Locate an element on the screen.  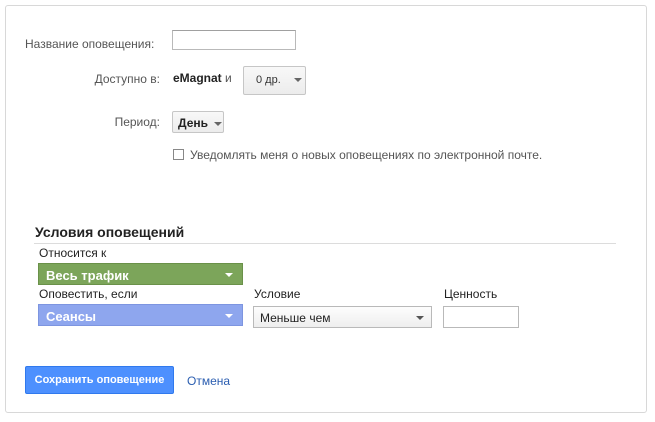
condition-select: Меньше чем is located at coordinates (342, 317).